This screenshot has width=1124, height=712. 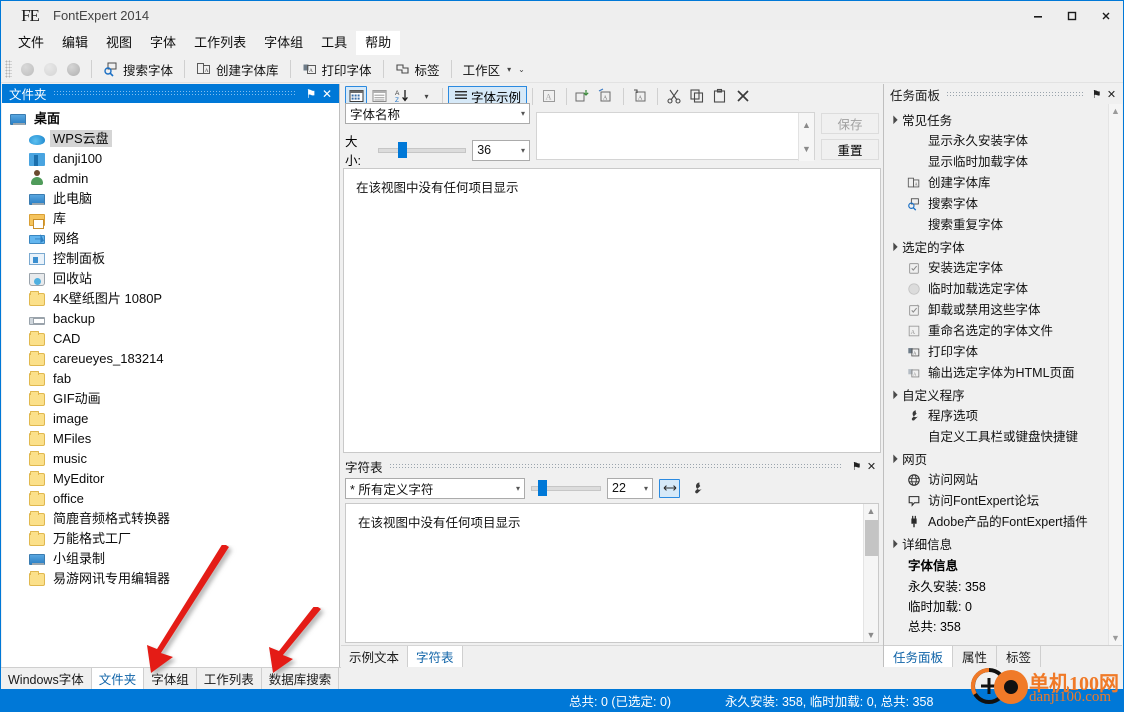 What do you see at coordinates (378, 43) in the screenshot?
I see `menu-help: 帮助` at bounding box center [378, 43].